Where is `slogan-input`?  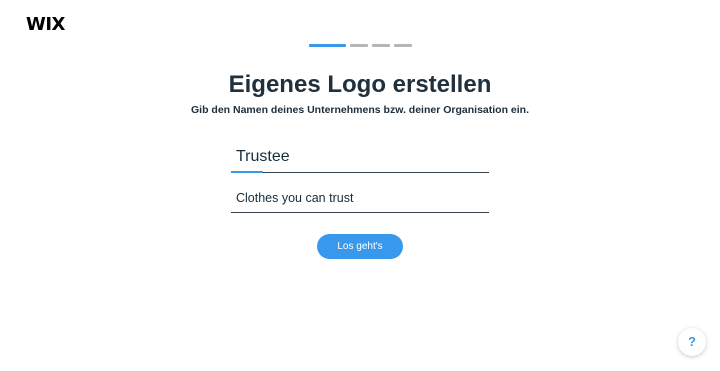
slogan-input is located at coordinates (360, 198).